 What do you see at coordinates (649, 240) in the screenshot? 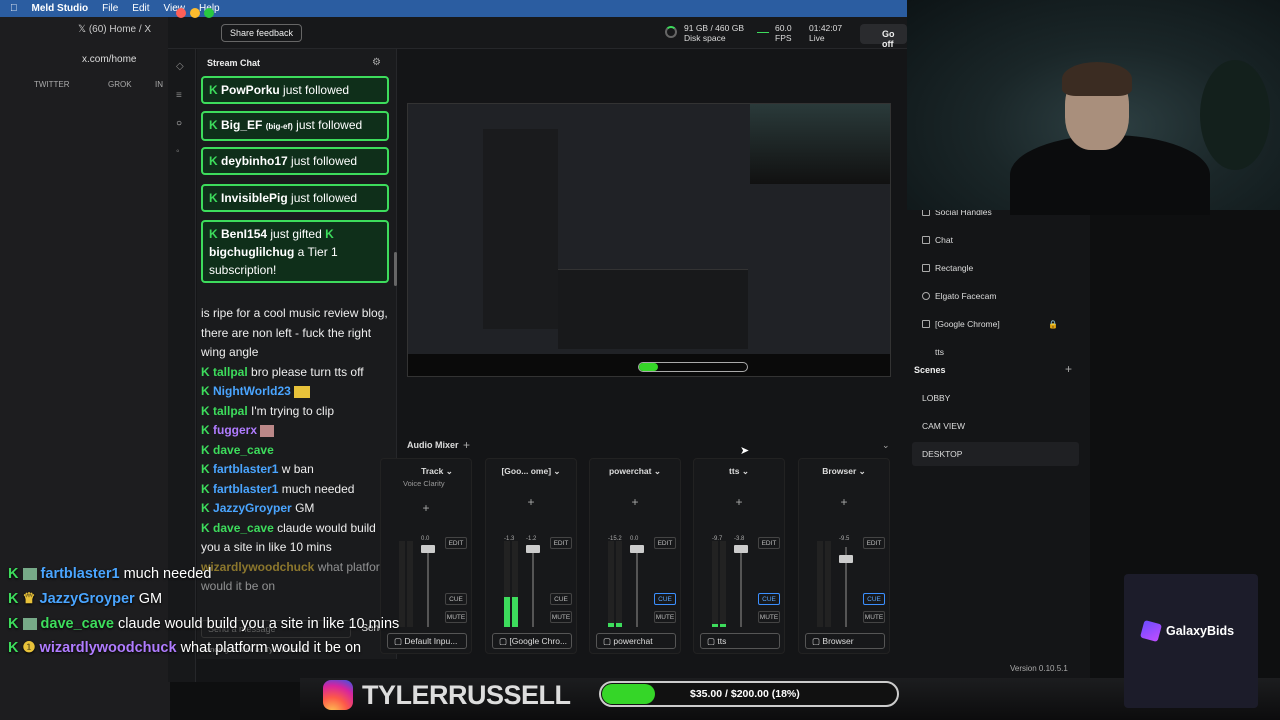
I see `stream-preview` at bounding box center [649, 240].